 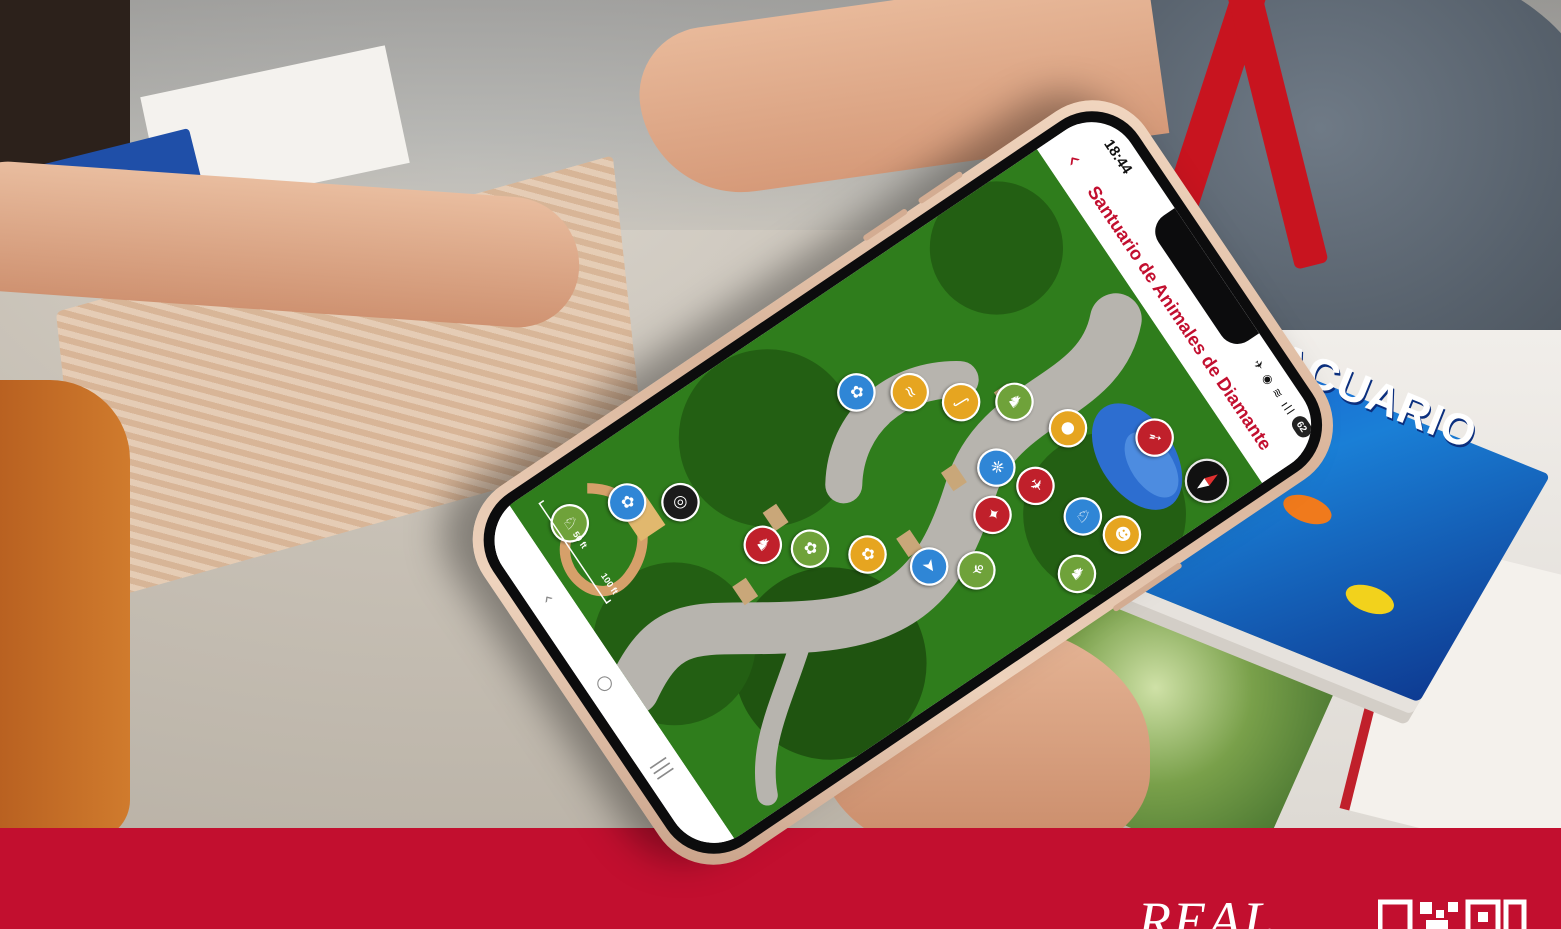 What do you see at coordinates (1301, 427) in the screenshot?
I see `battery-icon: 62` at bounding box center [1301, 427].